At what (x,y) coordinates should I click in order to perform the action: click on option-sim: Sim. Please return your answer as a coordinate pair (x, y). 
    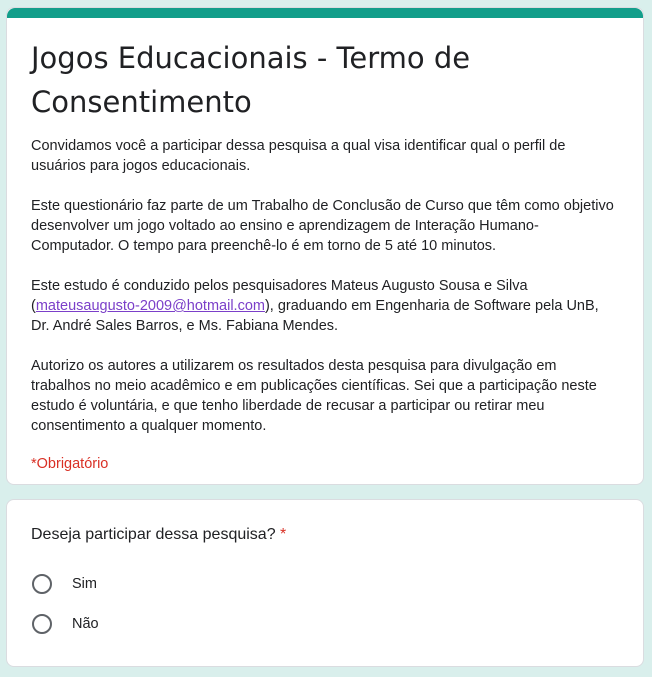
    Looking at the image, I should click on (325, 584).